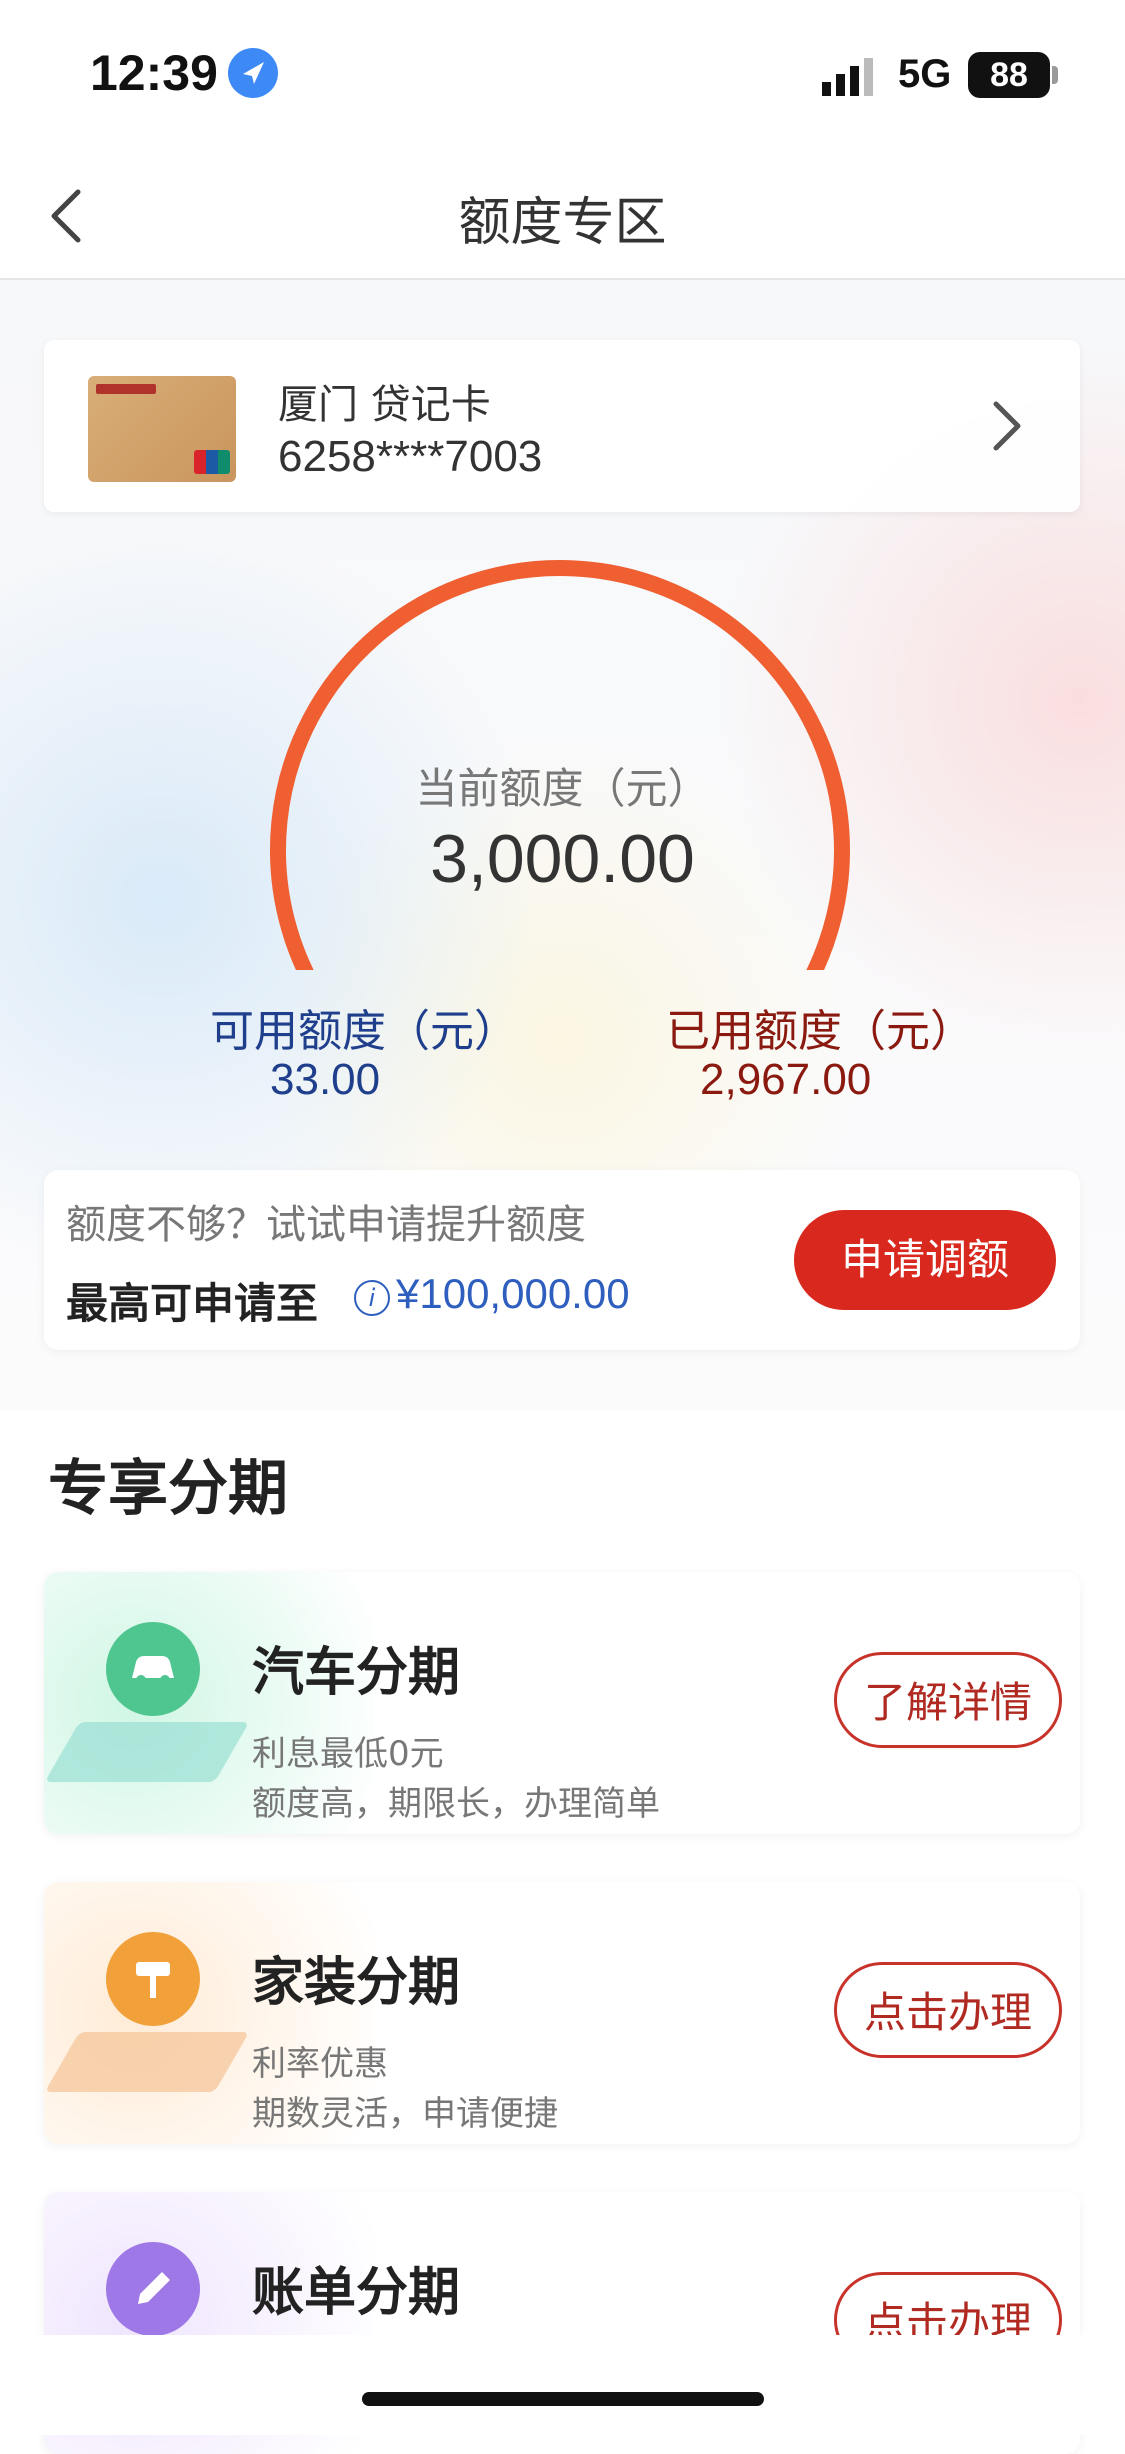 This screenshot has height=2454, width=1125. Describe the element at coordinates (562, 75) in the screenshot. I see `status-bar: 12:39 5G 88` at that location.